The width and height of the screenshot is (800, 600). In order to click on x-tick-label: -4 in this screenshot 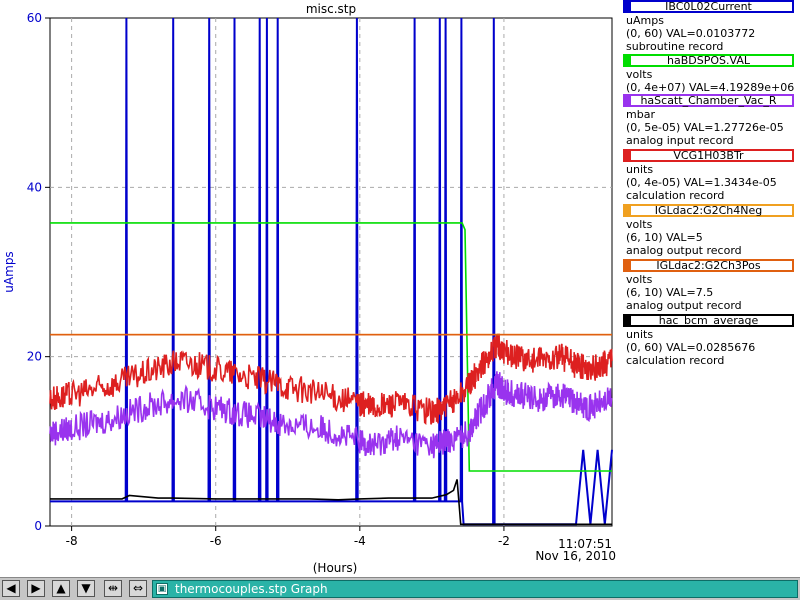, I will do `click(360, 541)`.